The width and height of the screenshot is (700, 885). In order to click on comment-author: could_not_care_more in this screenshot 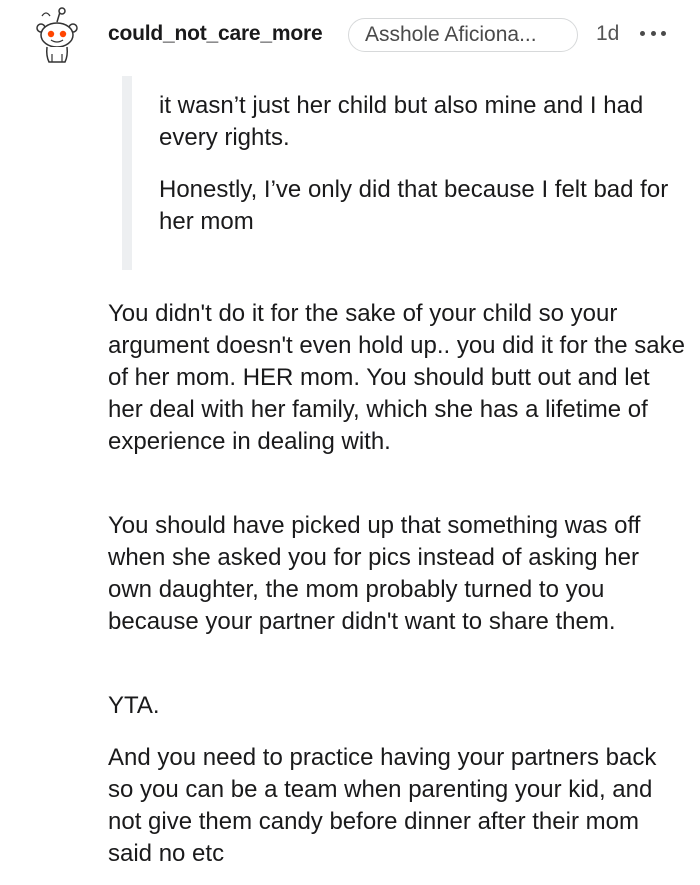, I will do `click(215, 34)`.